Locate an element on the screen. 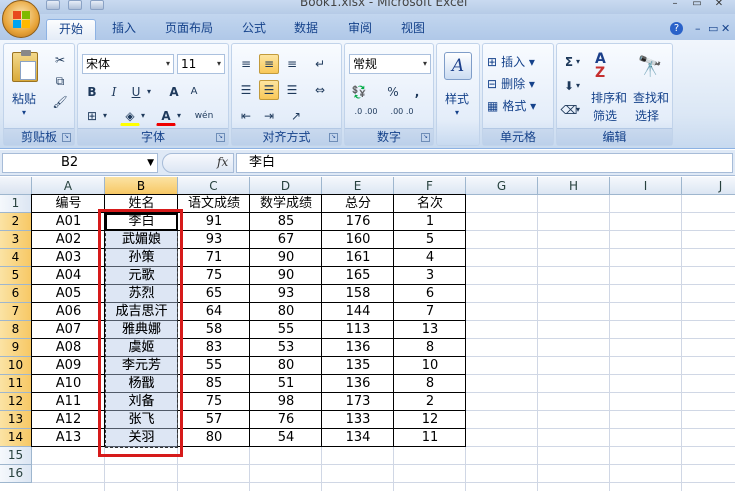 The width and height of the screenshot is (735, 491). number-launcher-icon: ↘ is located at coordinates (425, 137).